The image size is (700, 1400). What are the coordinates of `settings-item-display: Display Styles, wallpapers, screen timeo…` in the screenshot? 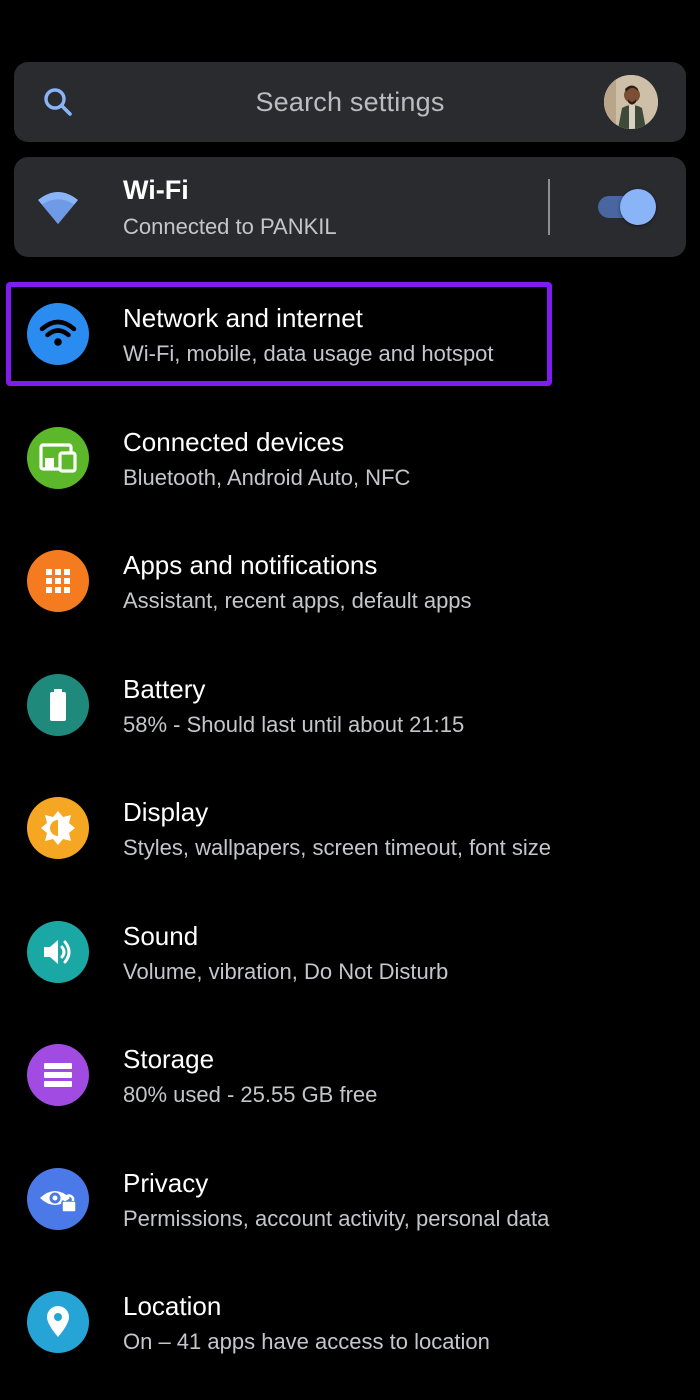 It's located at (350, 836).